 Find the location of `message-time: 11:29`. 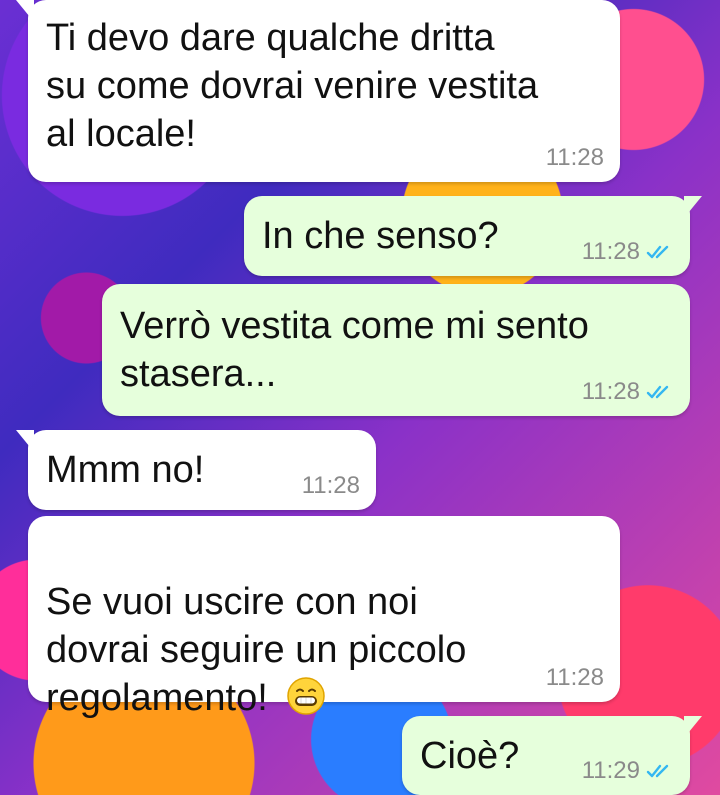

message-time: 11:29 is located at coordinates (610, 770).